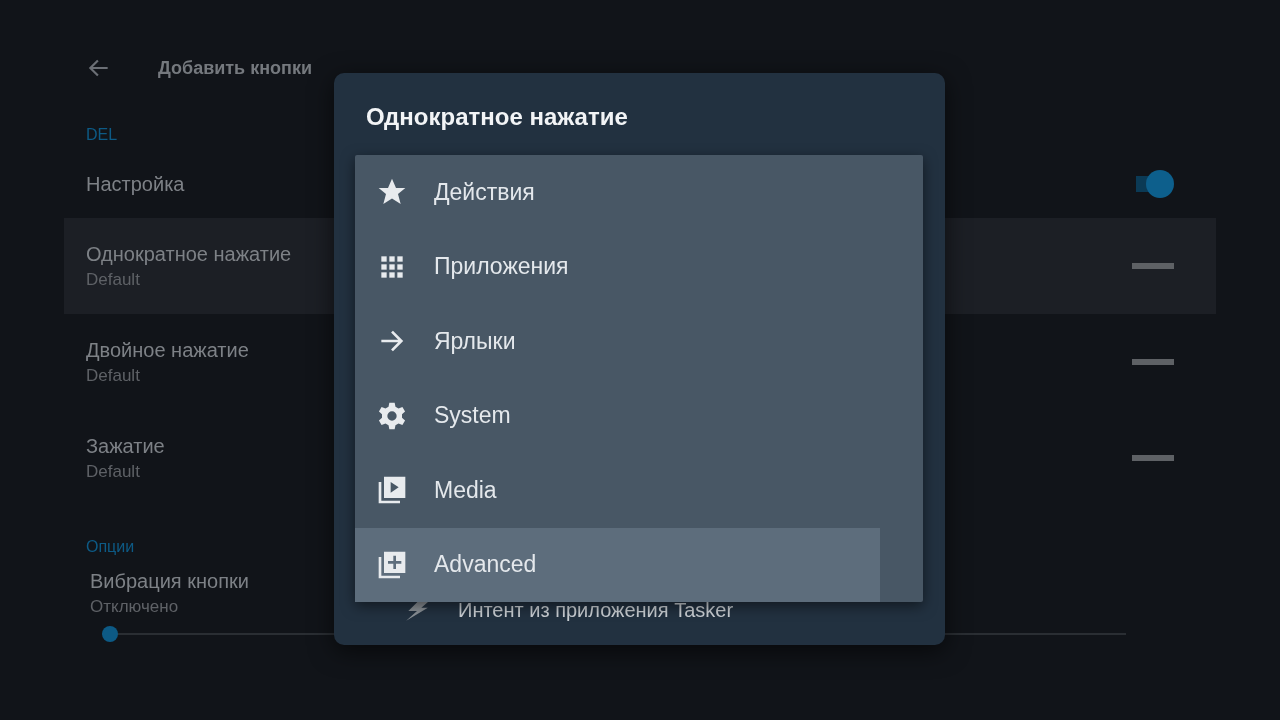 This screenshot has height=720, width=1280. I want to click on row-subtitle: Отключено, so click(134, 607).